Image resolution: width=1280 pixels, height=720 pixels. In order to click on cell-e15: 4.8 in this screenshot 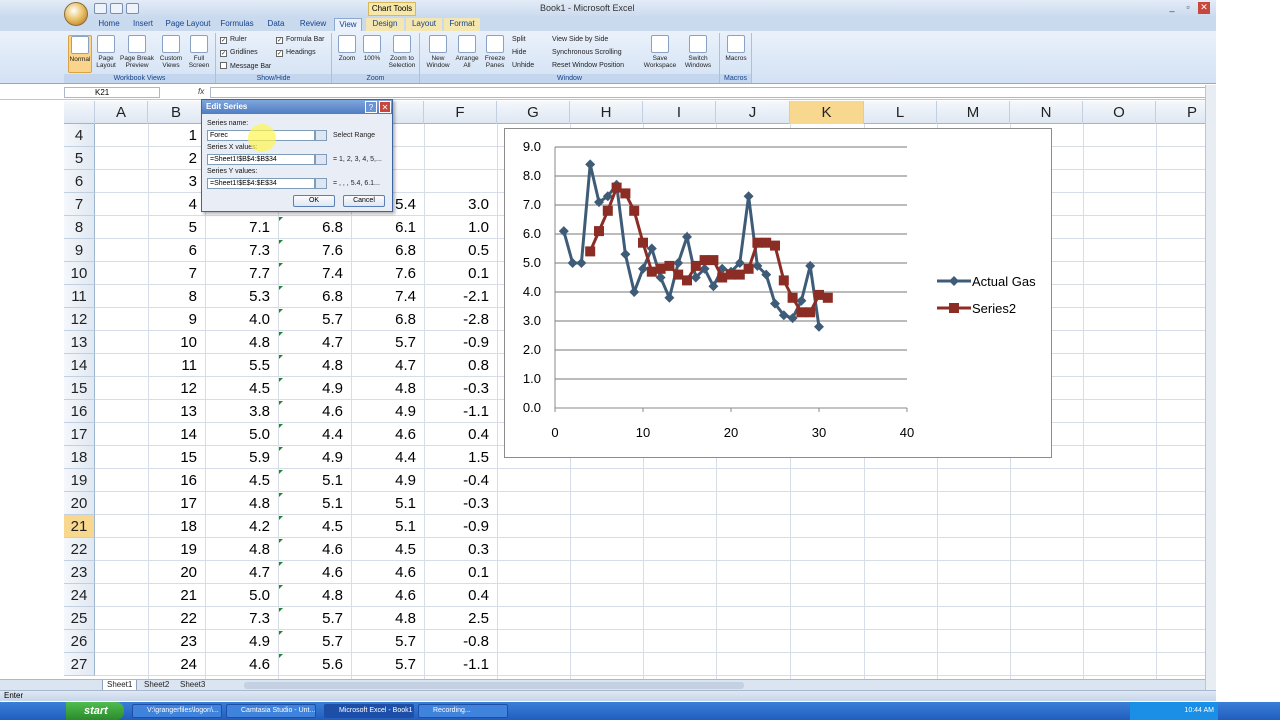, I will do `click(387, 388)`.